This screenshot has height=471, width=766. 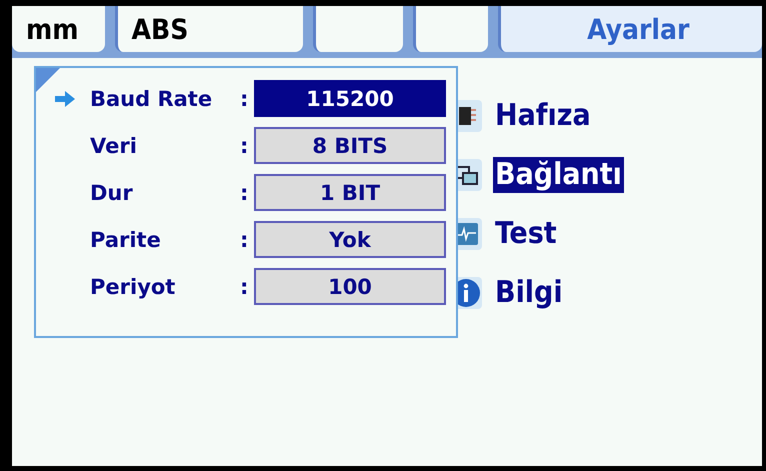 I want to click on setting-label: Dur, so click(x=112, y=192).